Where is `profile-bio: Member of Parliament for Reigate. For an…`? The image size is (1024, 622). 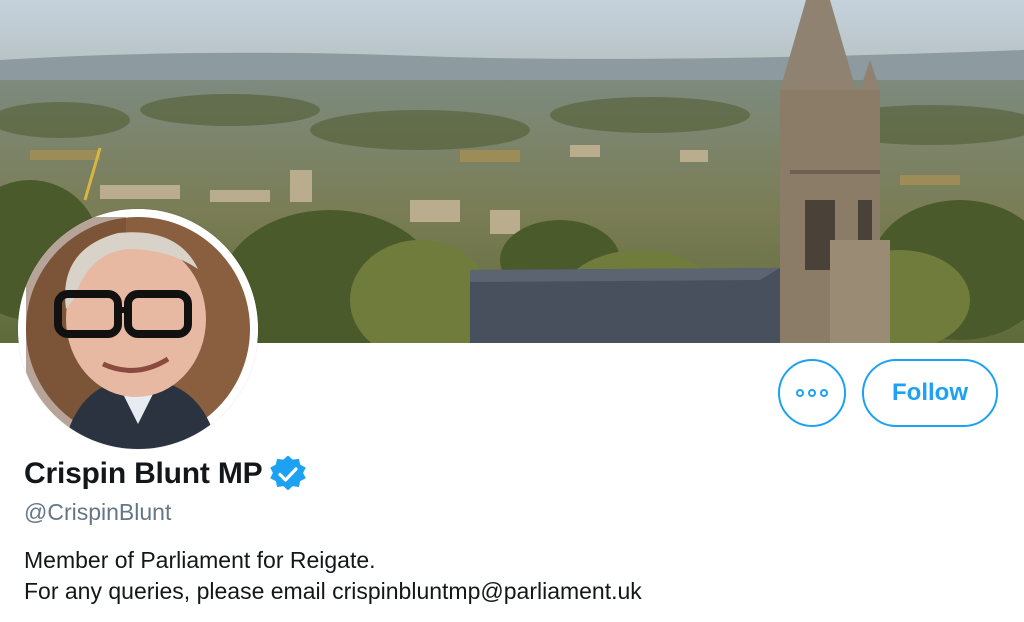
profile-bio: Member of Parliament for Reigate. For an… is located at coordinates (333, 576).